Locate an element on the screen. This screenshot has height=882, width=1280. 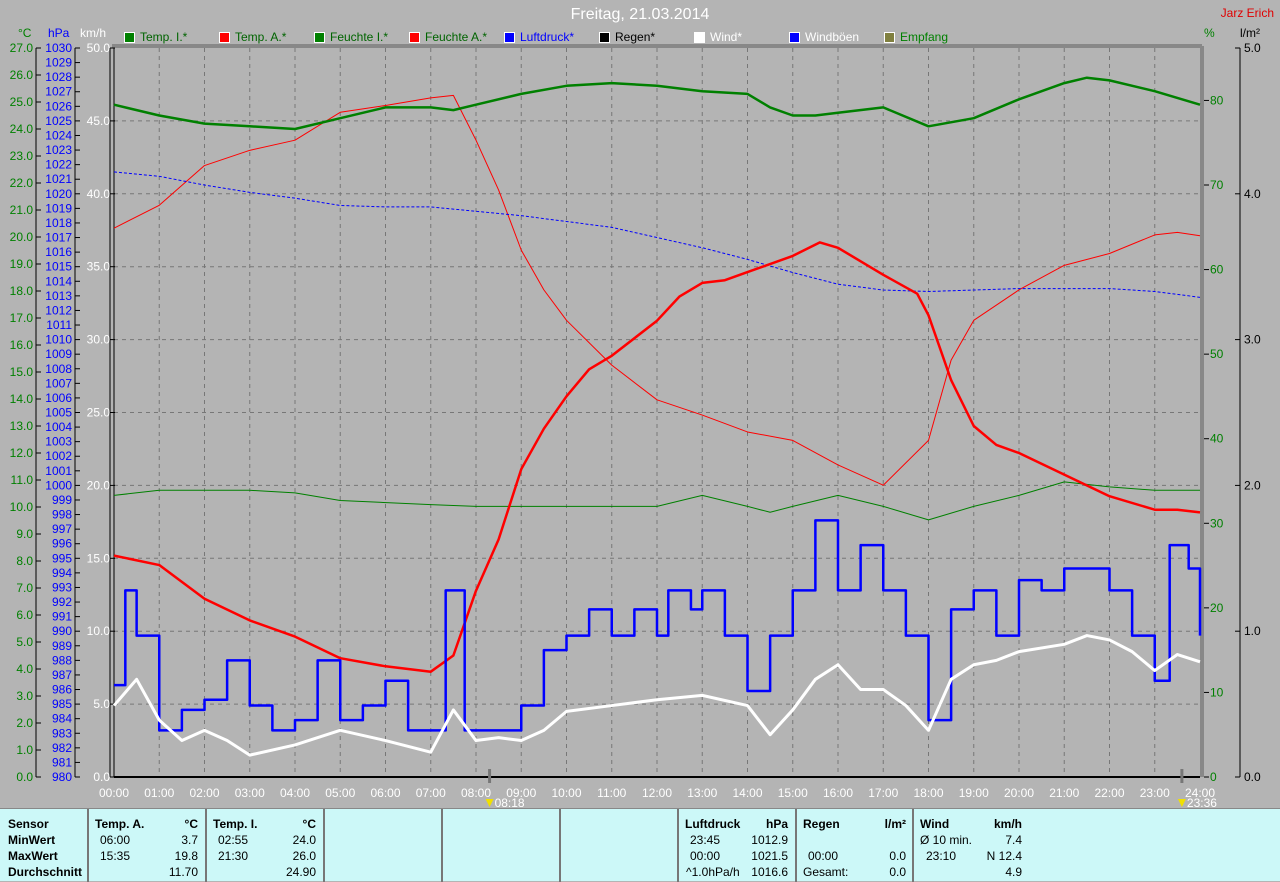
wind-axis-tick-label: 50.0 is located at coordinates (99, 48).